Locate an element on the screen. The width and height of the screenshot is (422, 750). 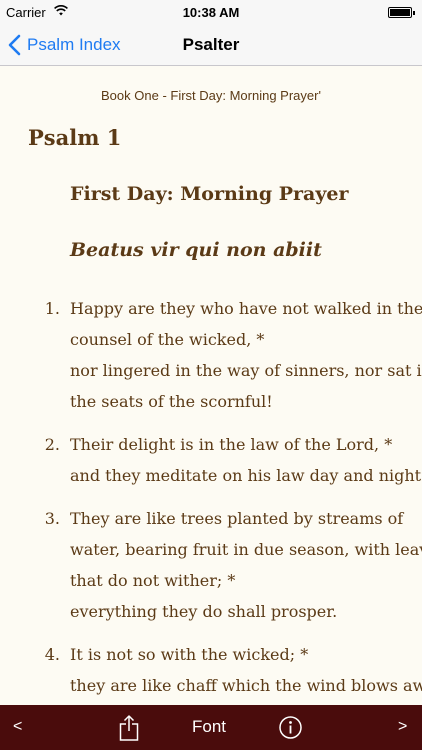
day-title: First Day: Morning Prayer is located at coordinates (209, 194).